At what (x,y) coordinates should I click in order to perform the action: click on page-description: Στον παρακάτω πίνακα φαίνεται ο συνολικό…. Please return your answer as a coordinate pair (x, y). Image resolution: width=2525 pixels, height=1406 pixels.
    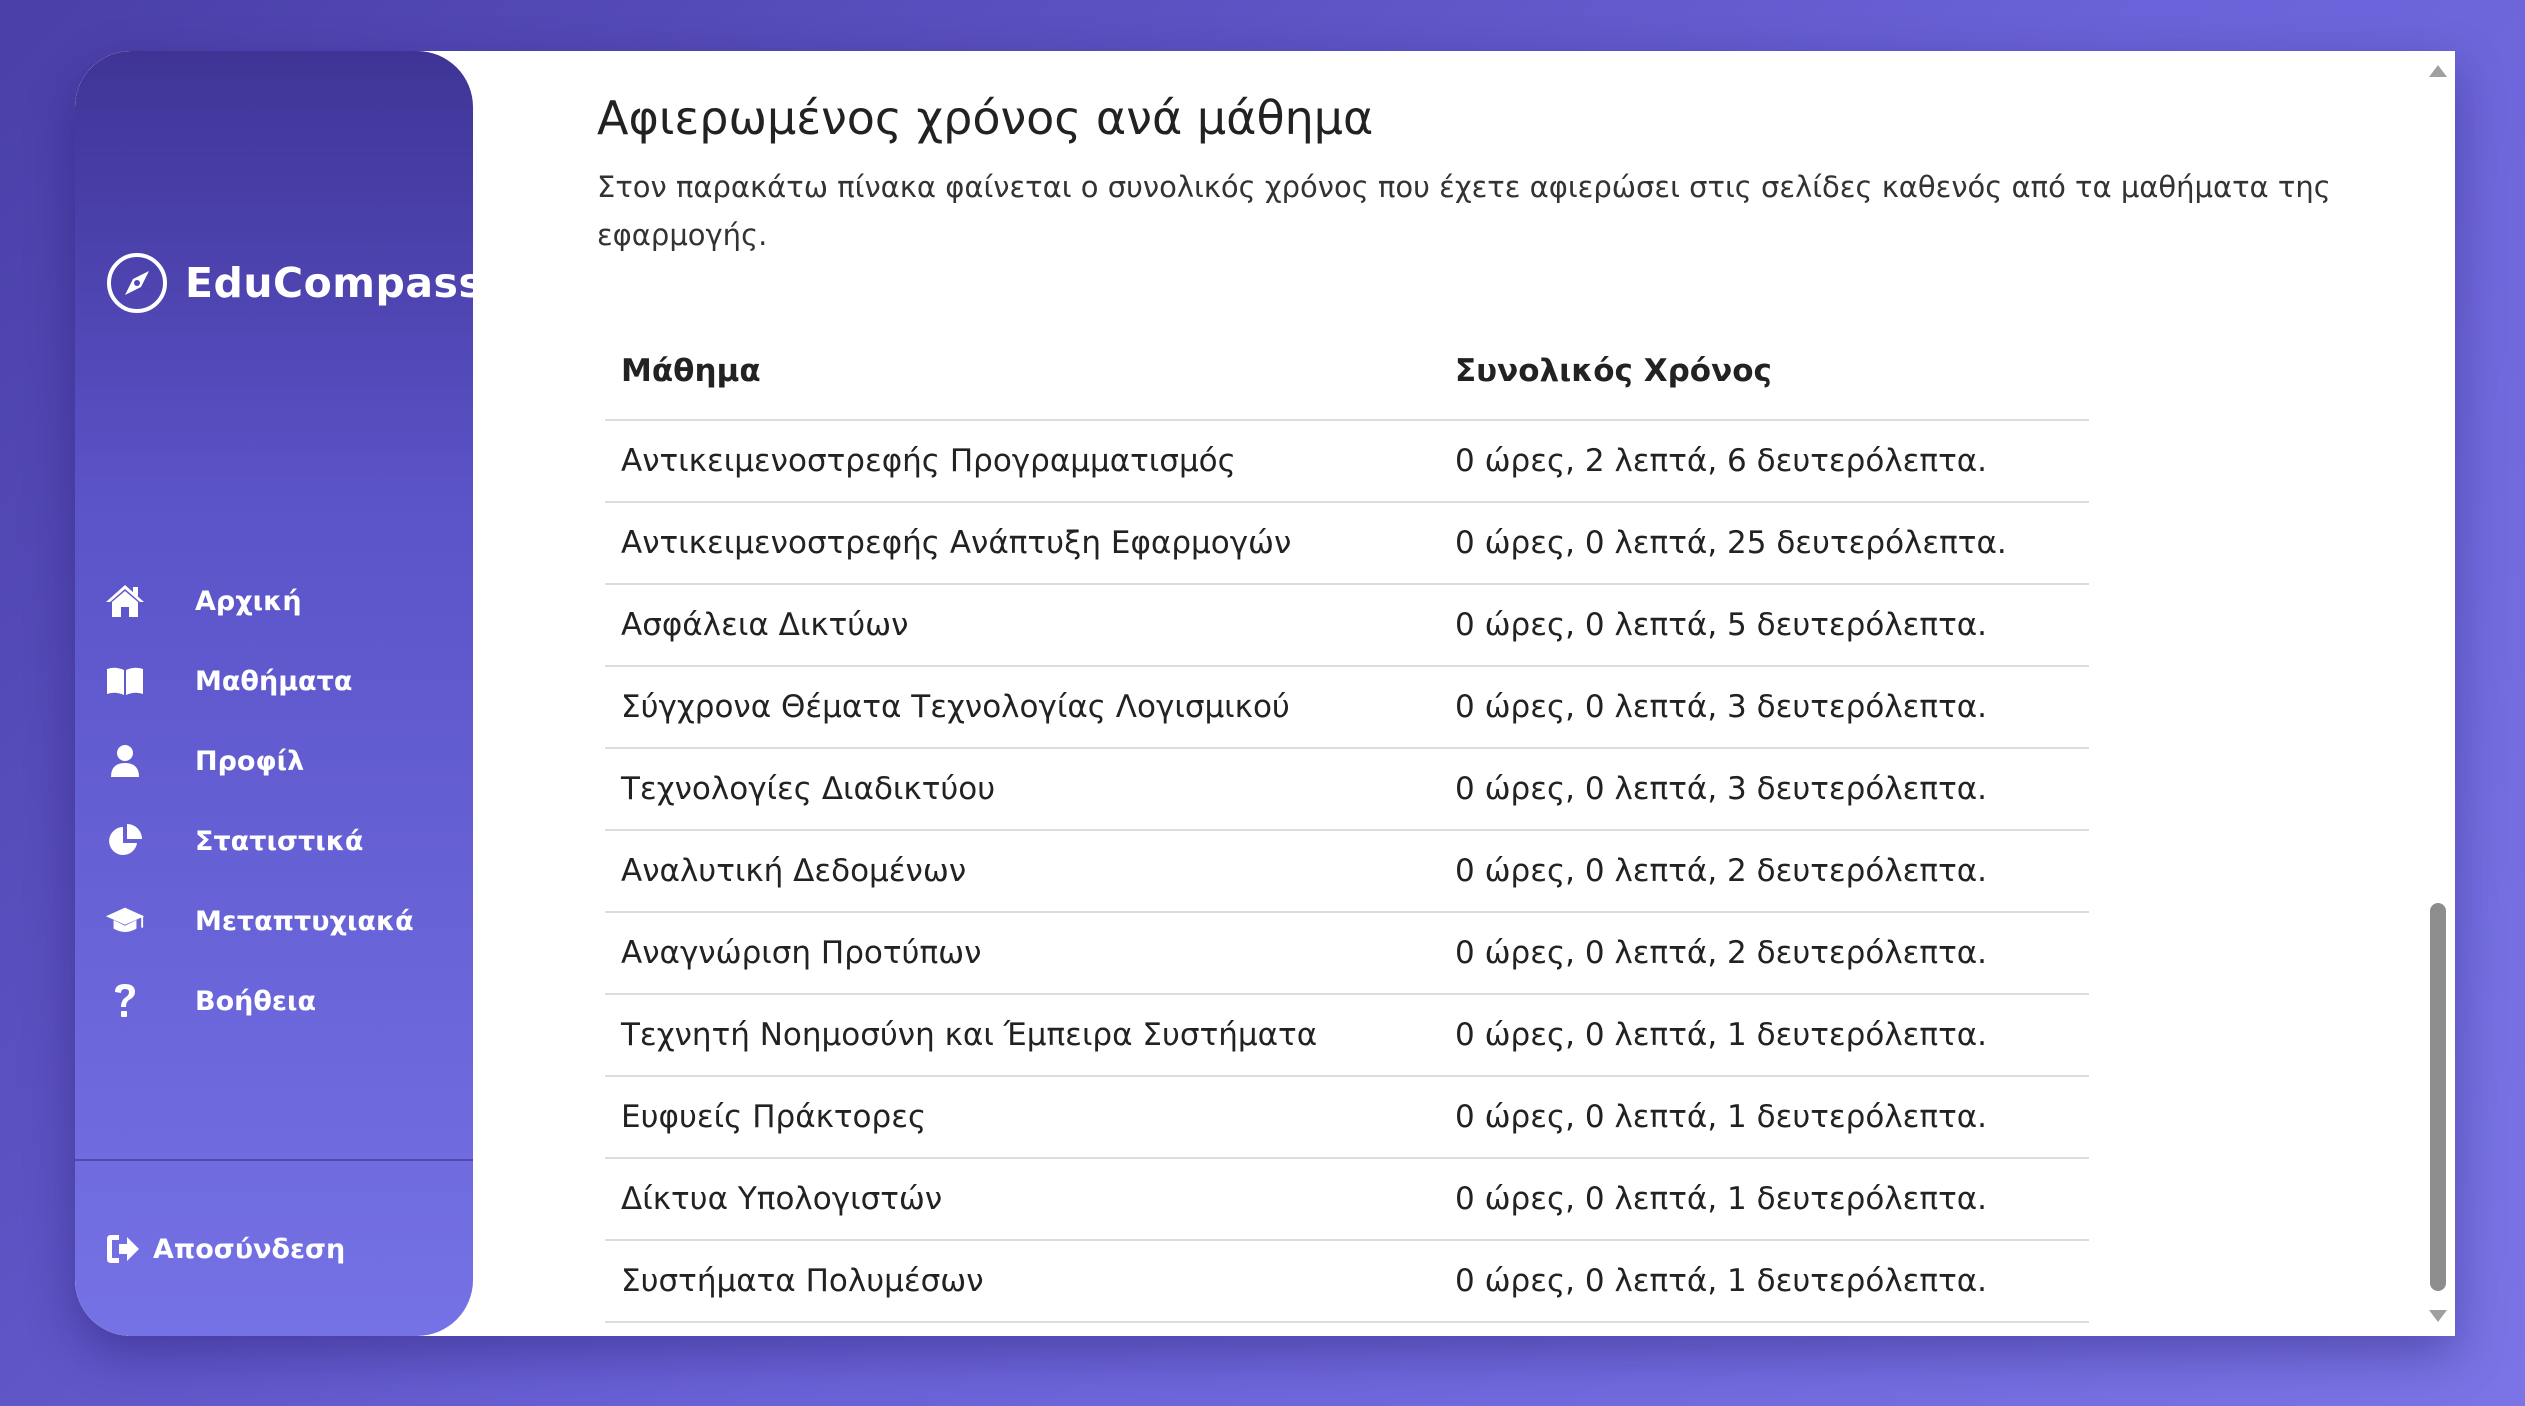
    Looking at the image, I should click on (1464, 211).